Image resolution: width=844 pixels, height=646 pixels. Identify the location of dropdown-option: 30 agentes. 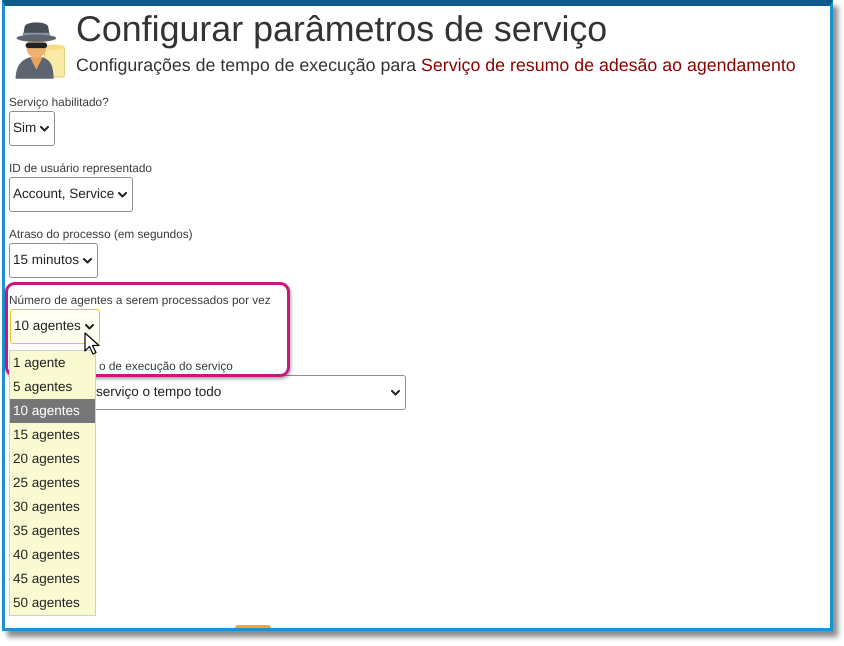
(52, 507).